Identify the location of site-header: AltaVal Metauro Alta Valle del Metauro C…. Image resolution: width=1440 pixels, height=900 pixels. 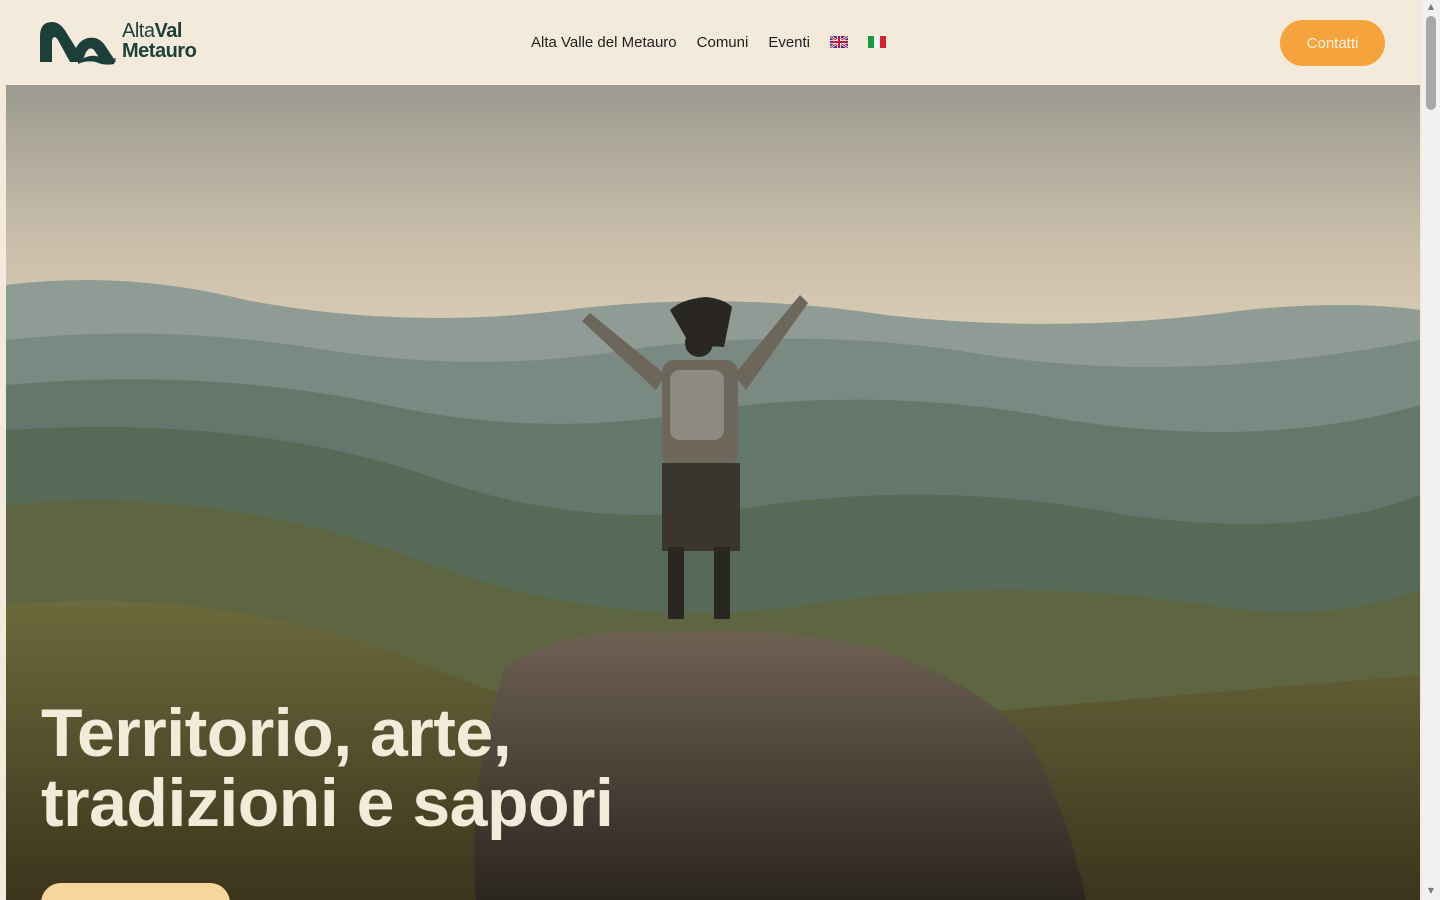
(711, 42).